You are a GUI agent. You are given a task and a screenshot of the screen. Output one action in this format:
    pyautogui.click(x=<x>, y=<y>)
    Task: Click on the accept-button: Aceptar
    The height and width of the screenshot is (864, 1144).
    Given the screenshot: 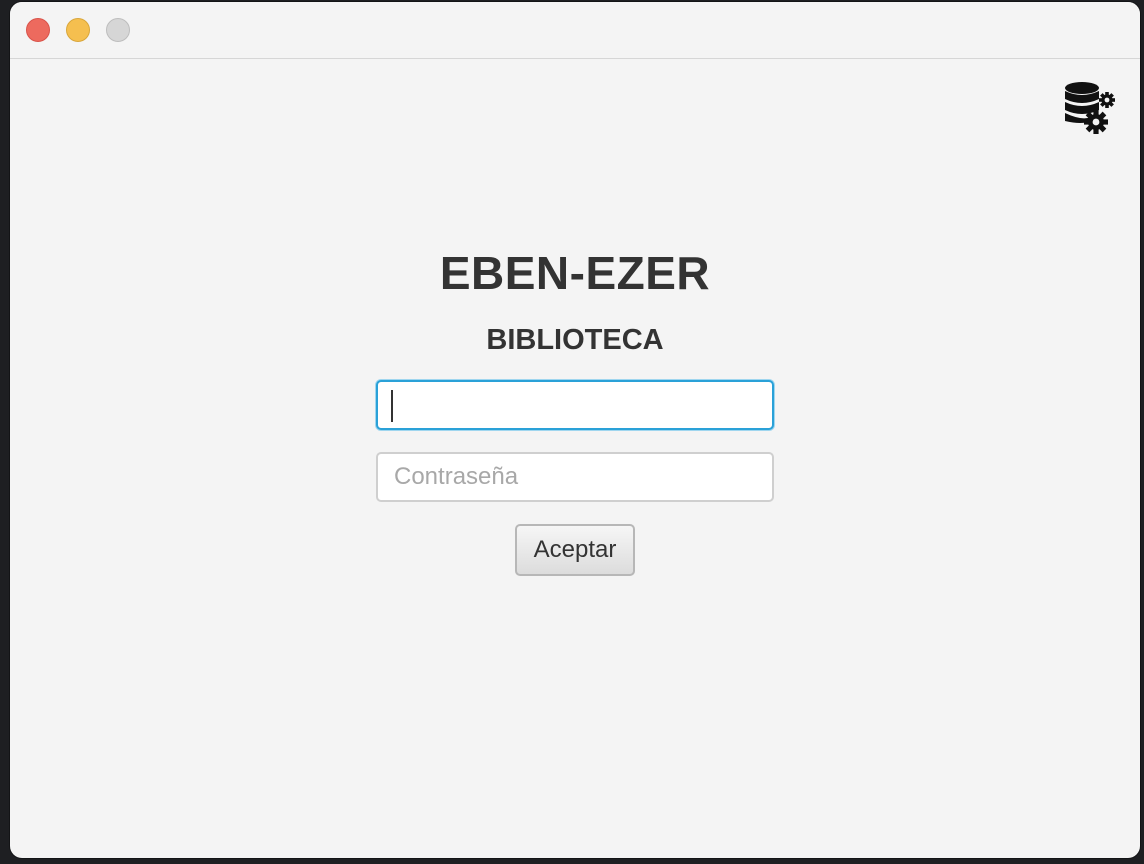 What is the action you would take?
    pyautogui.click(x=575, y=550)
    